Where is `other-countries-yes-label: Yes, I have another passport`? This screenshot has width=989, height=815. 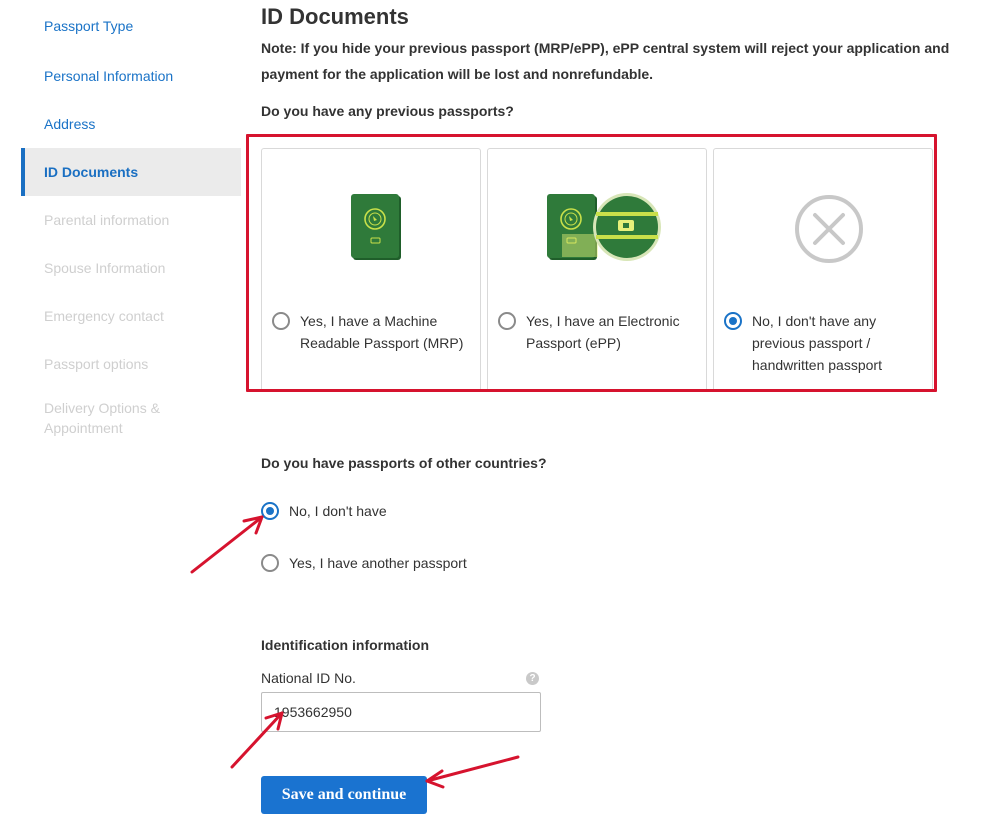 other-countries-yes-label: Yes, I have another passport is located at coordinates (378, 563).